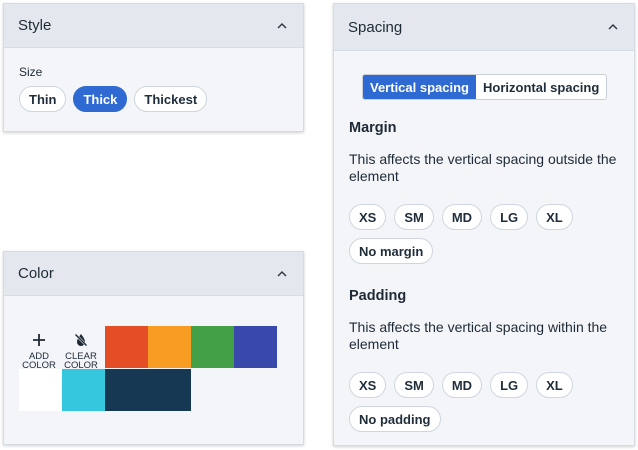  What do you see at coordinates (35, 25) in the screenshot?
I see `style-panel-title: Style` at bounding box center [35, 25].